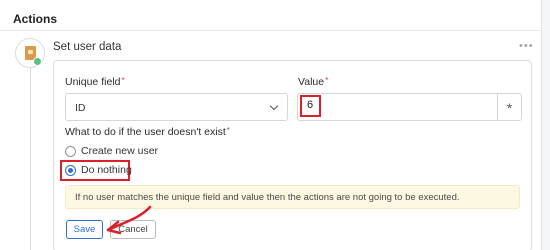 The width and height of the screenshot is (550, 250). I want to click on asterisk-button: *, so click(509, 107).